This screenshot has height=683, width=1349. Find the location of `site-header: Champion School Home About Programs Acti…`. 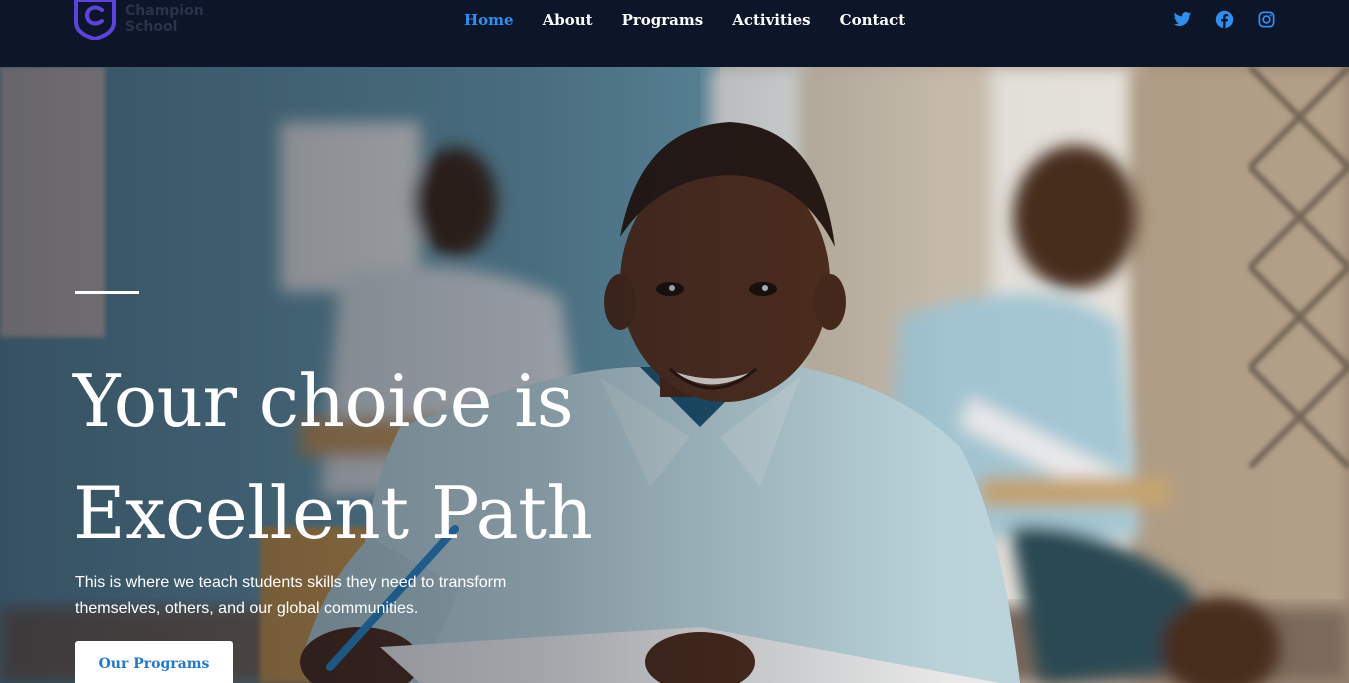

site-header: Champion School Home About Programs Acti… is located at coordinates (674, 33).